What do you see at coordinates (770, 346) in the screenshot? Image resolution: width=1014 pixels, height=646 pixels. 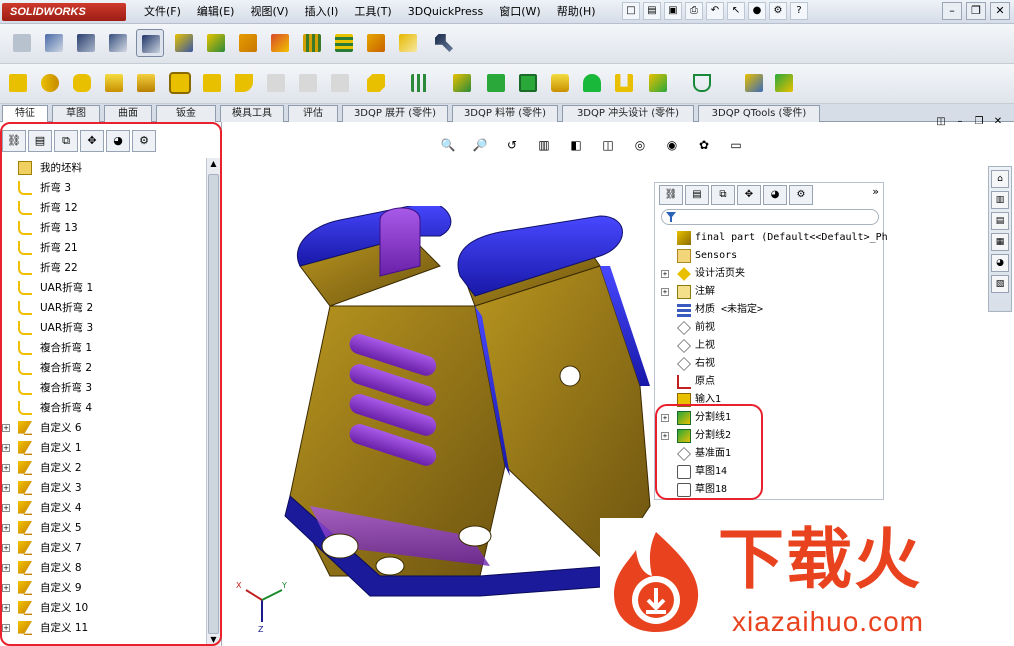 I see `feature-tree-item: 上视` at bounding box center [770, 346].